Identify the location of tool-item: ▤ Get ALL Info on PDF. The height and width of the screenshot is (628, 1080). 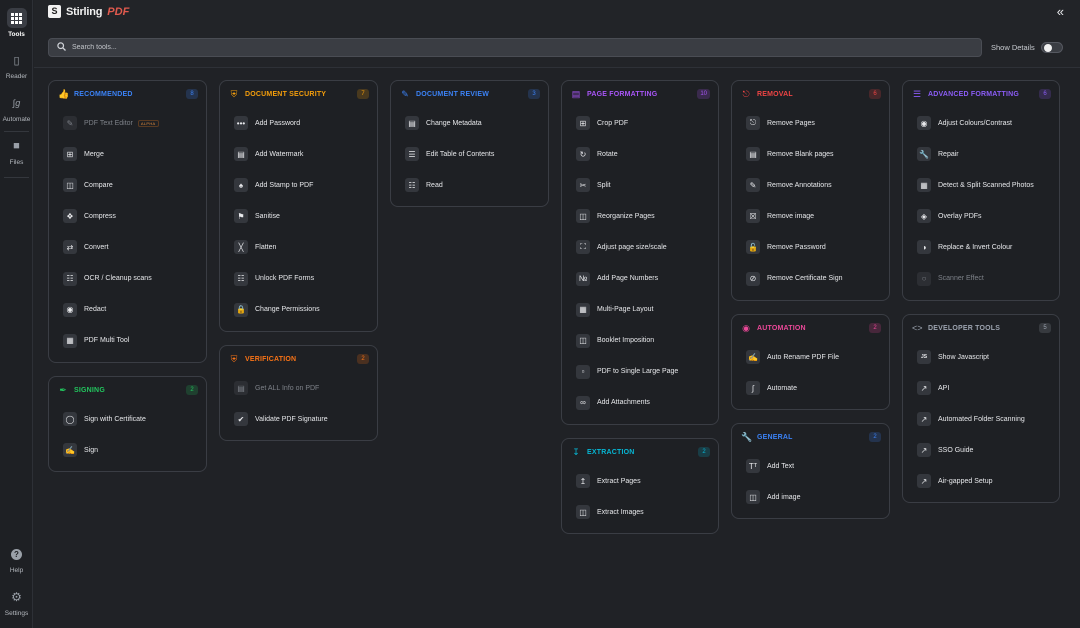
(302, 388).